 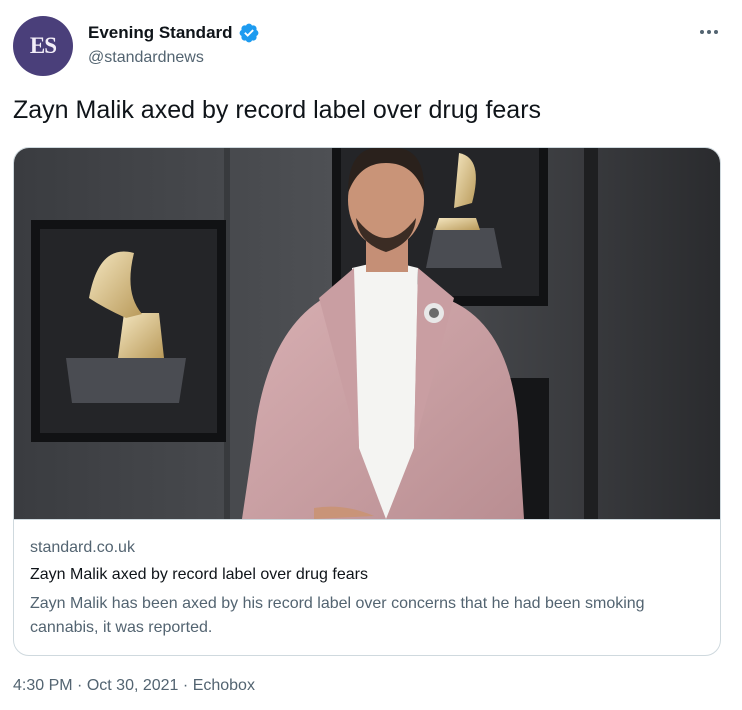 I want to click on author-handle: @standardnews, so click(x=146, y=58).